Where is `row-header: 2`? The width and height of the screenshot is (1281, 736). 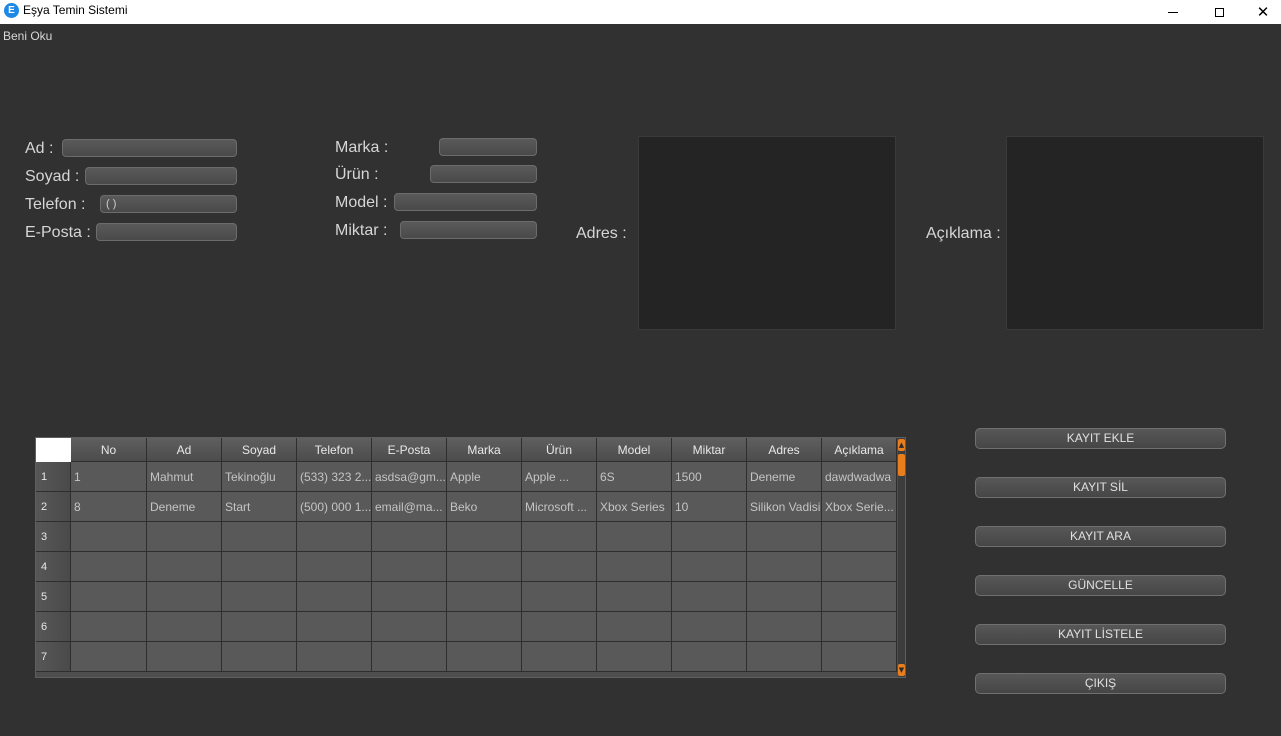
row-header: 2 is located at coordinates (53, 507).